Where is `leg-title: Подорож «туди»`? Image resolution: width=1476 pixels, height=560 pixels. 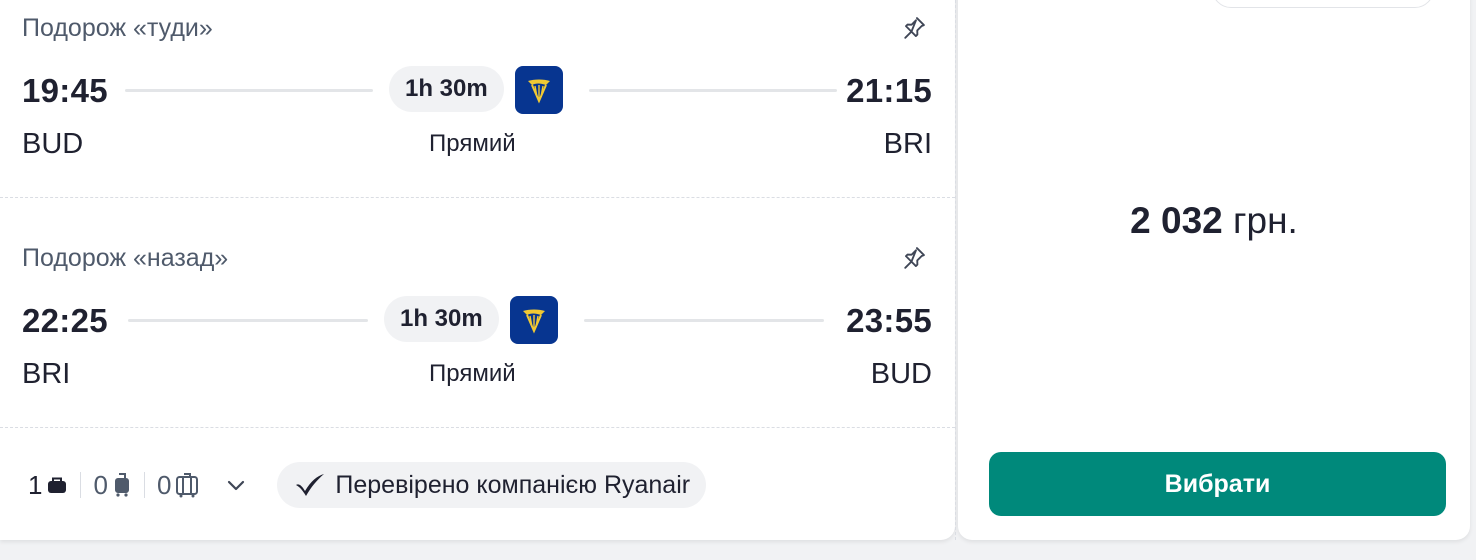
leg-title: Подорож «туди» is located at coordinates (117, 28).